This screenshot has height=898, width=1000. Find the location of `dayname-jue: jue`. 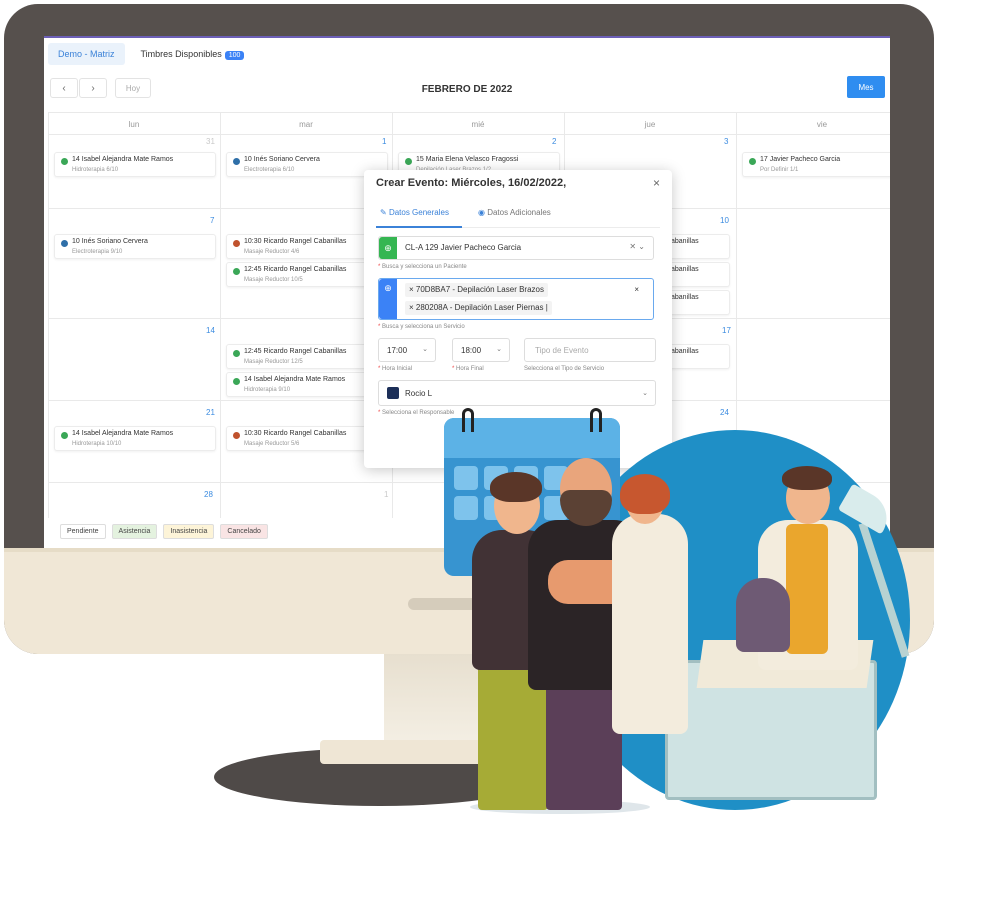

dayname-jue: jue is located at coordinates (650, 124).